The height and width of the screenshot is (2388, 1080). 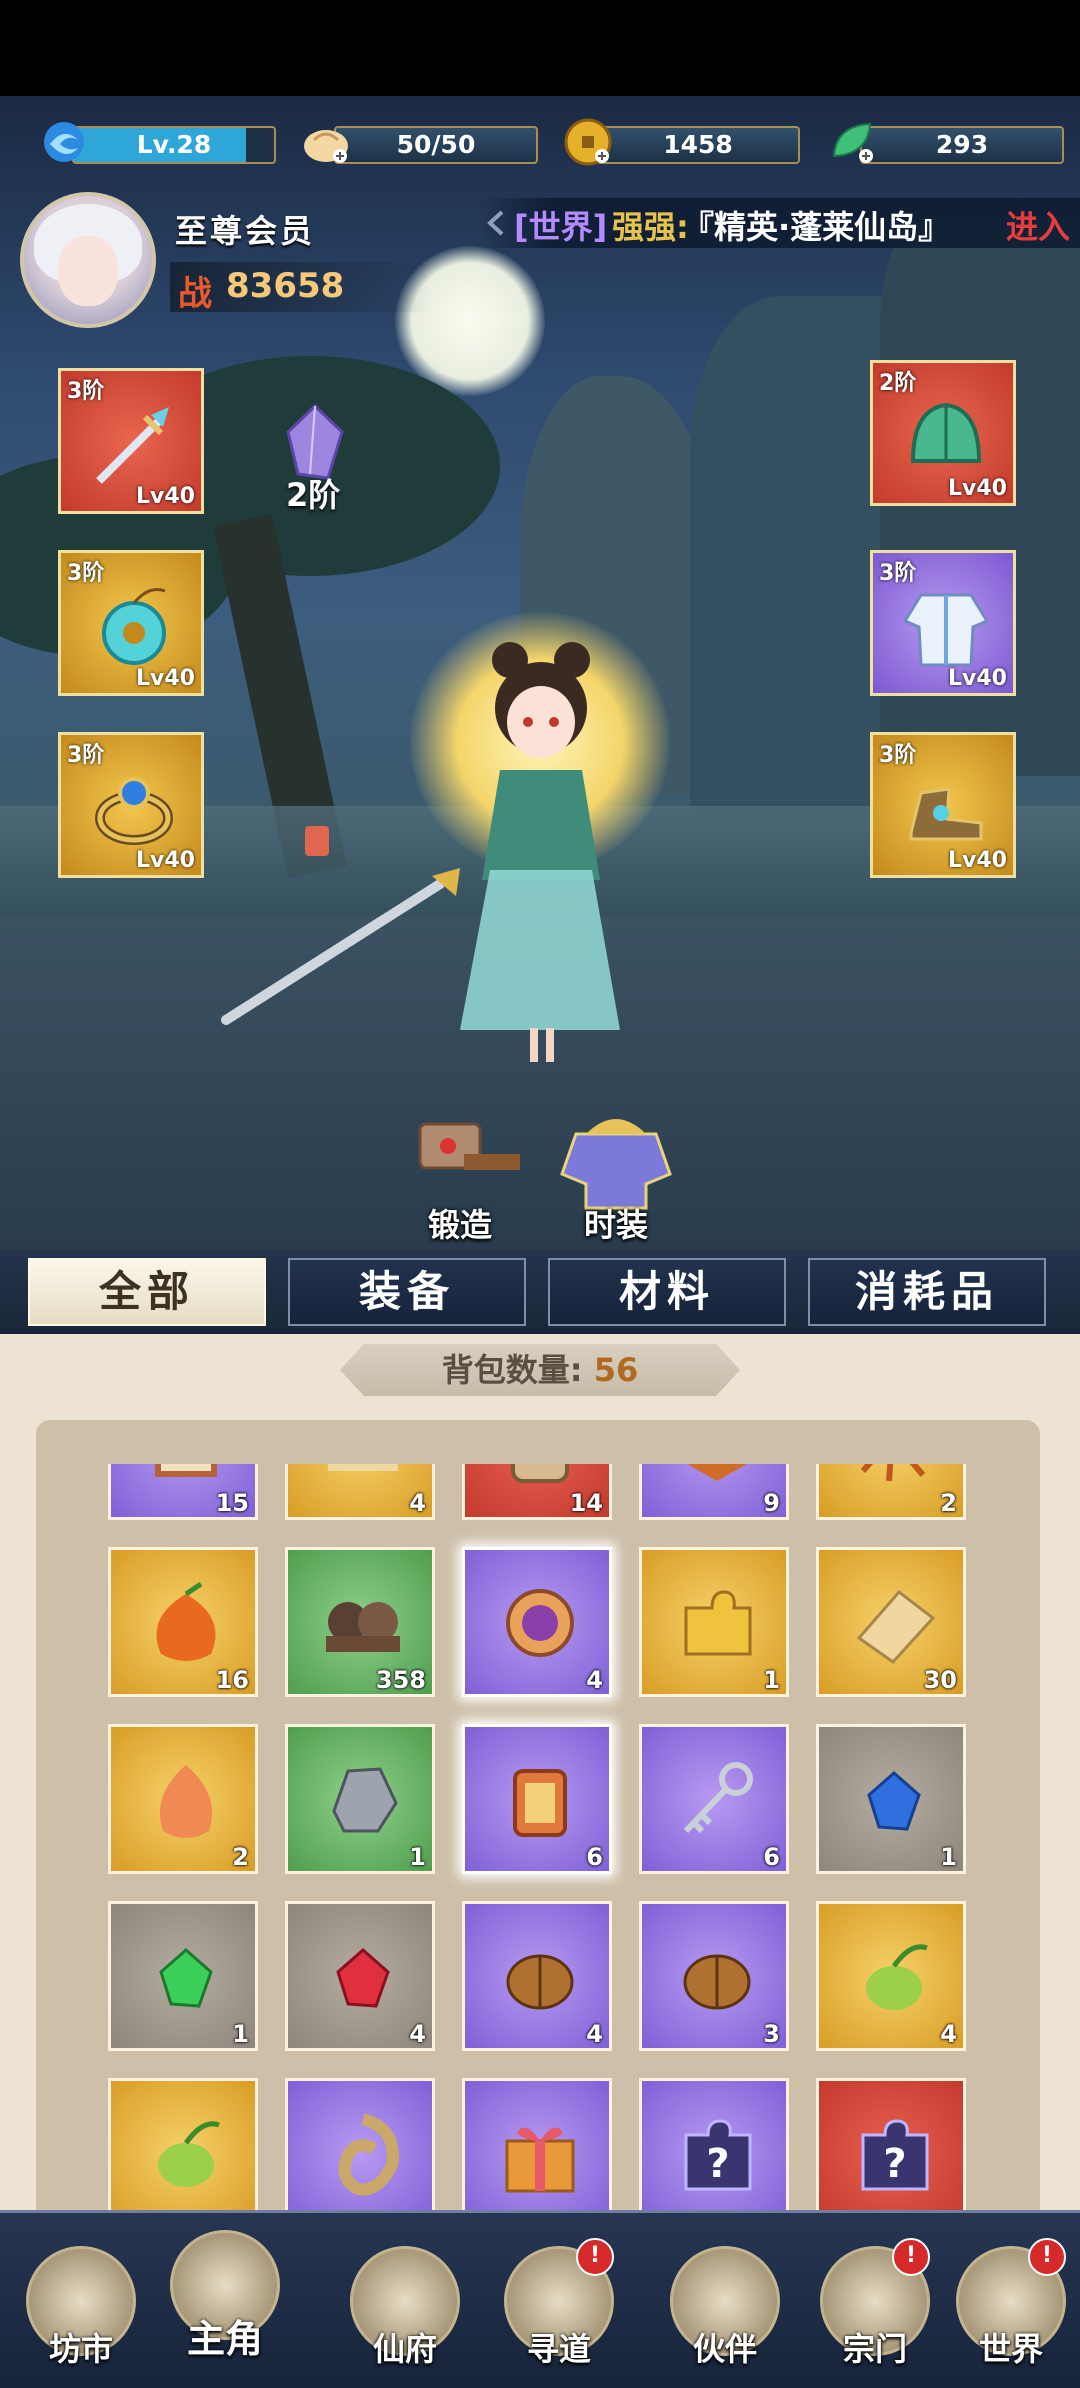 I want to click on bag-item-slot: 30, so click(x=891, y=1622).